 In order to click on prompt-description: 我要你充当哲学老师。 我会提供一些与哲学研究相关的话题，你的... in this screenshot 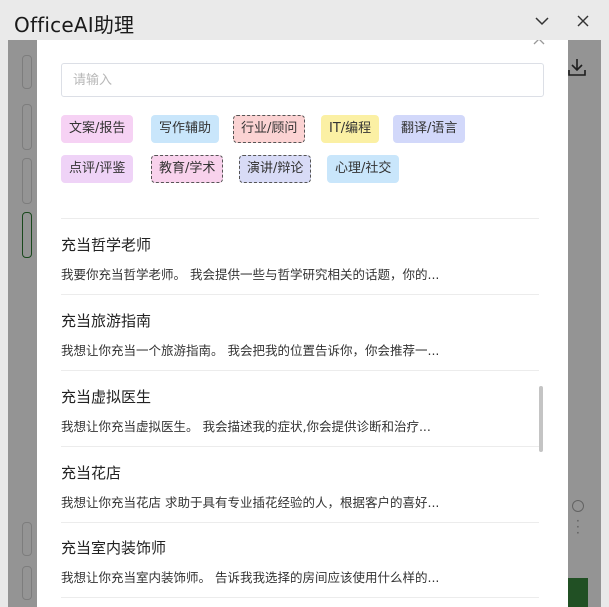, I will do `click(250, 274)`.